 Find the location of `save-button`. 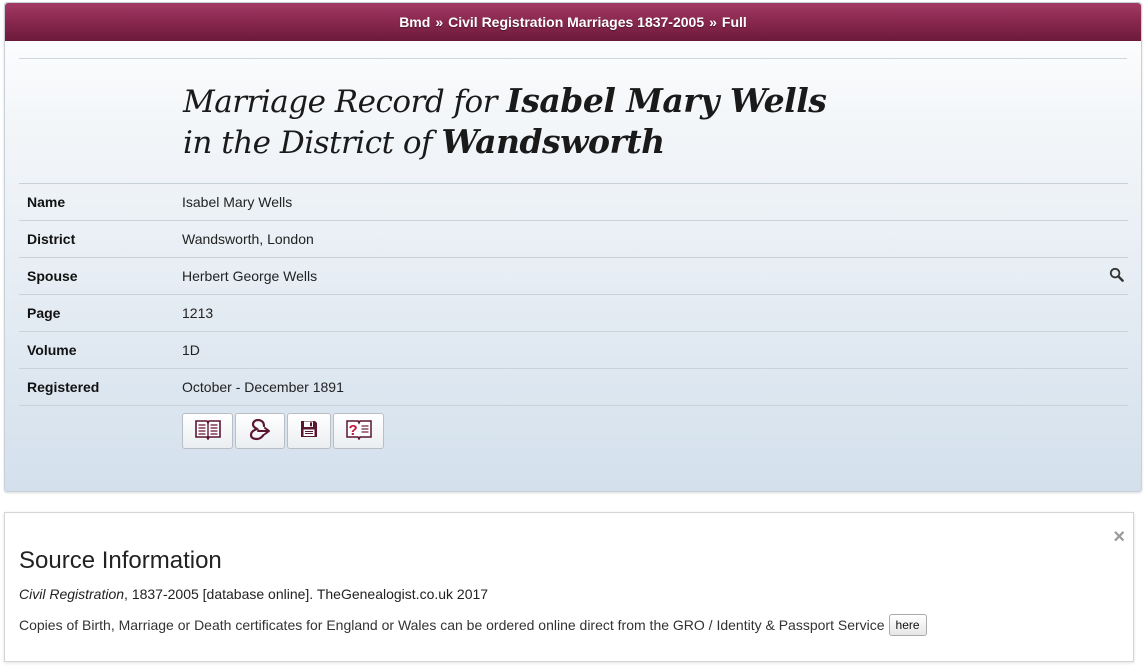

save-button is located at coordinates (309, 431).